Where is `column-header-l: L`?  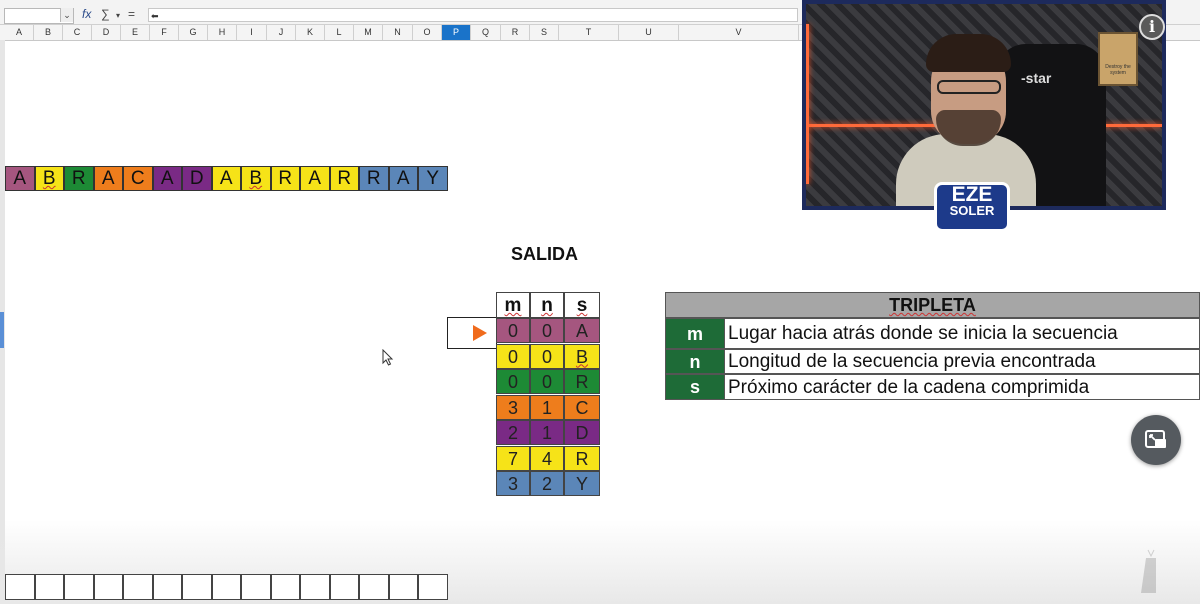
column-header-l: L is located at coordinates (339, 32).